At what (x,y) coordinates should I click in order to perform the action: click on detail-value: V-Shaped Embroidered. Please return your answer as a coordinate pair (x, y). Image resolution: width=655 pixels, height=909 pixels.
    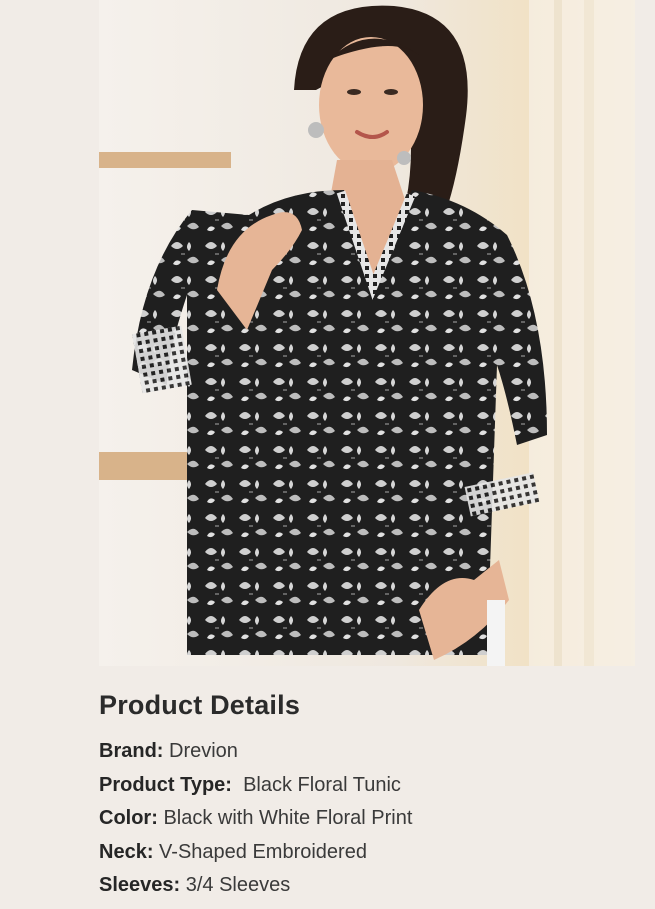
    Looking at the image, I should click on (263, 851).